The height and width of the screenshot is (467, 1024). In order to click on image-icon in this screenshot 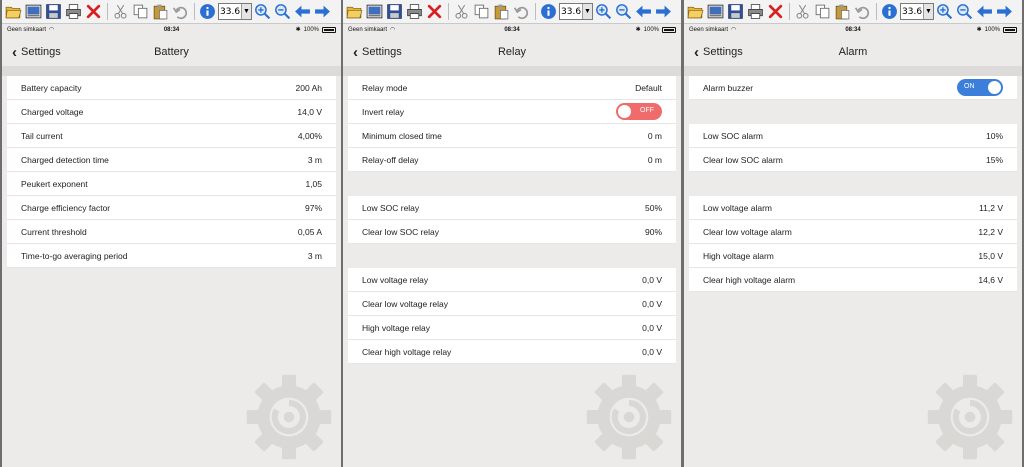, I will do `click(715, 11)`.